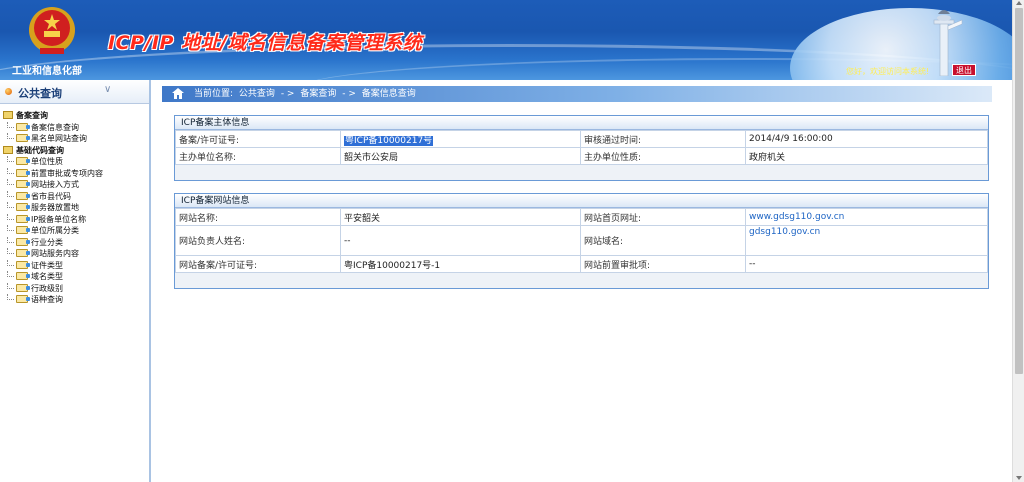 The height and width of the screenshot is (482, 1024). I want to click on tree-item-server-location: 服务器放置地, so click(74, 208).